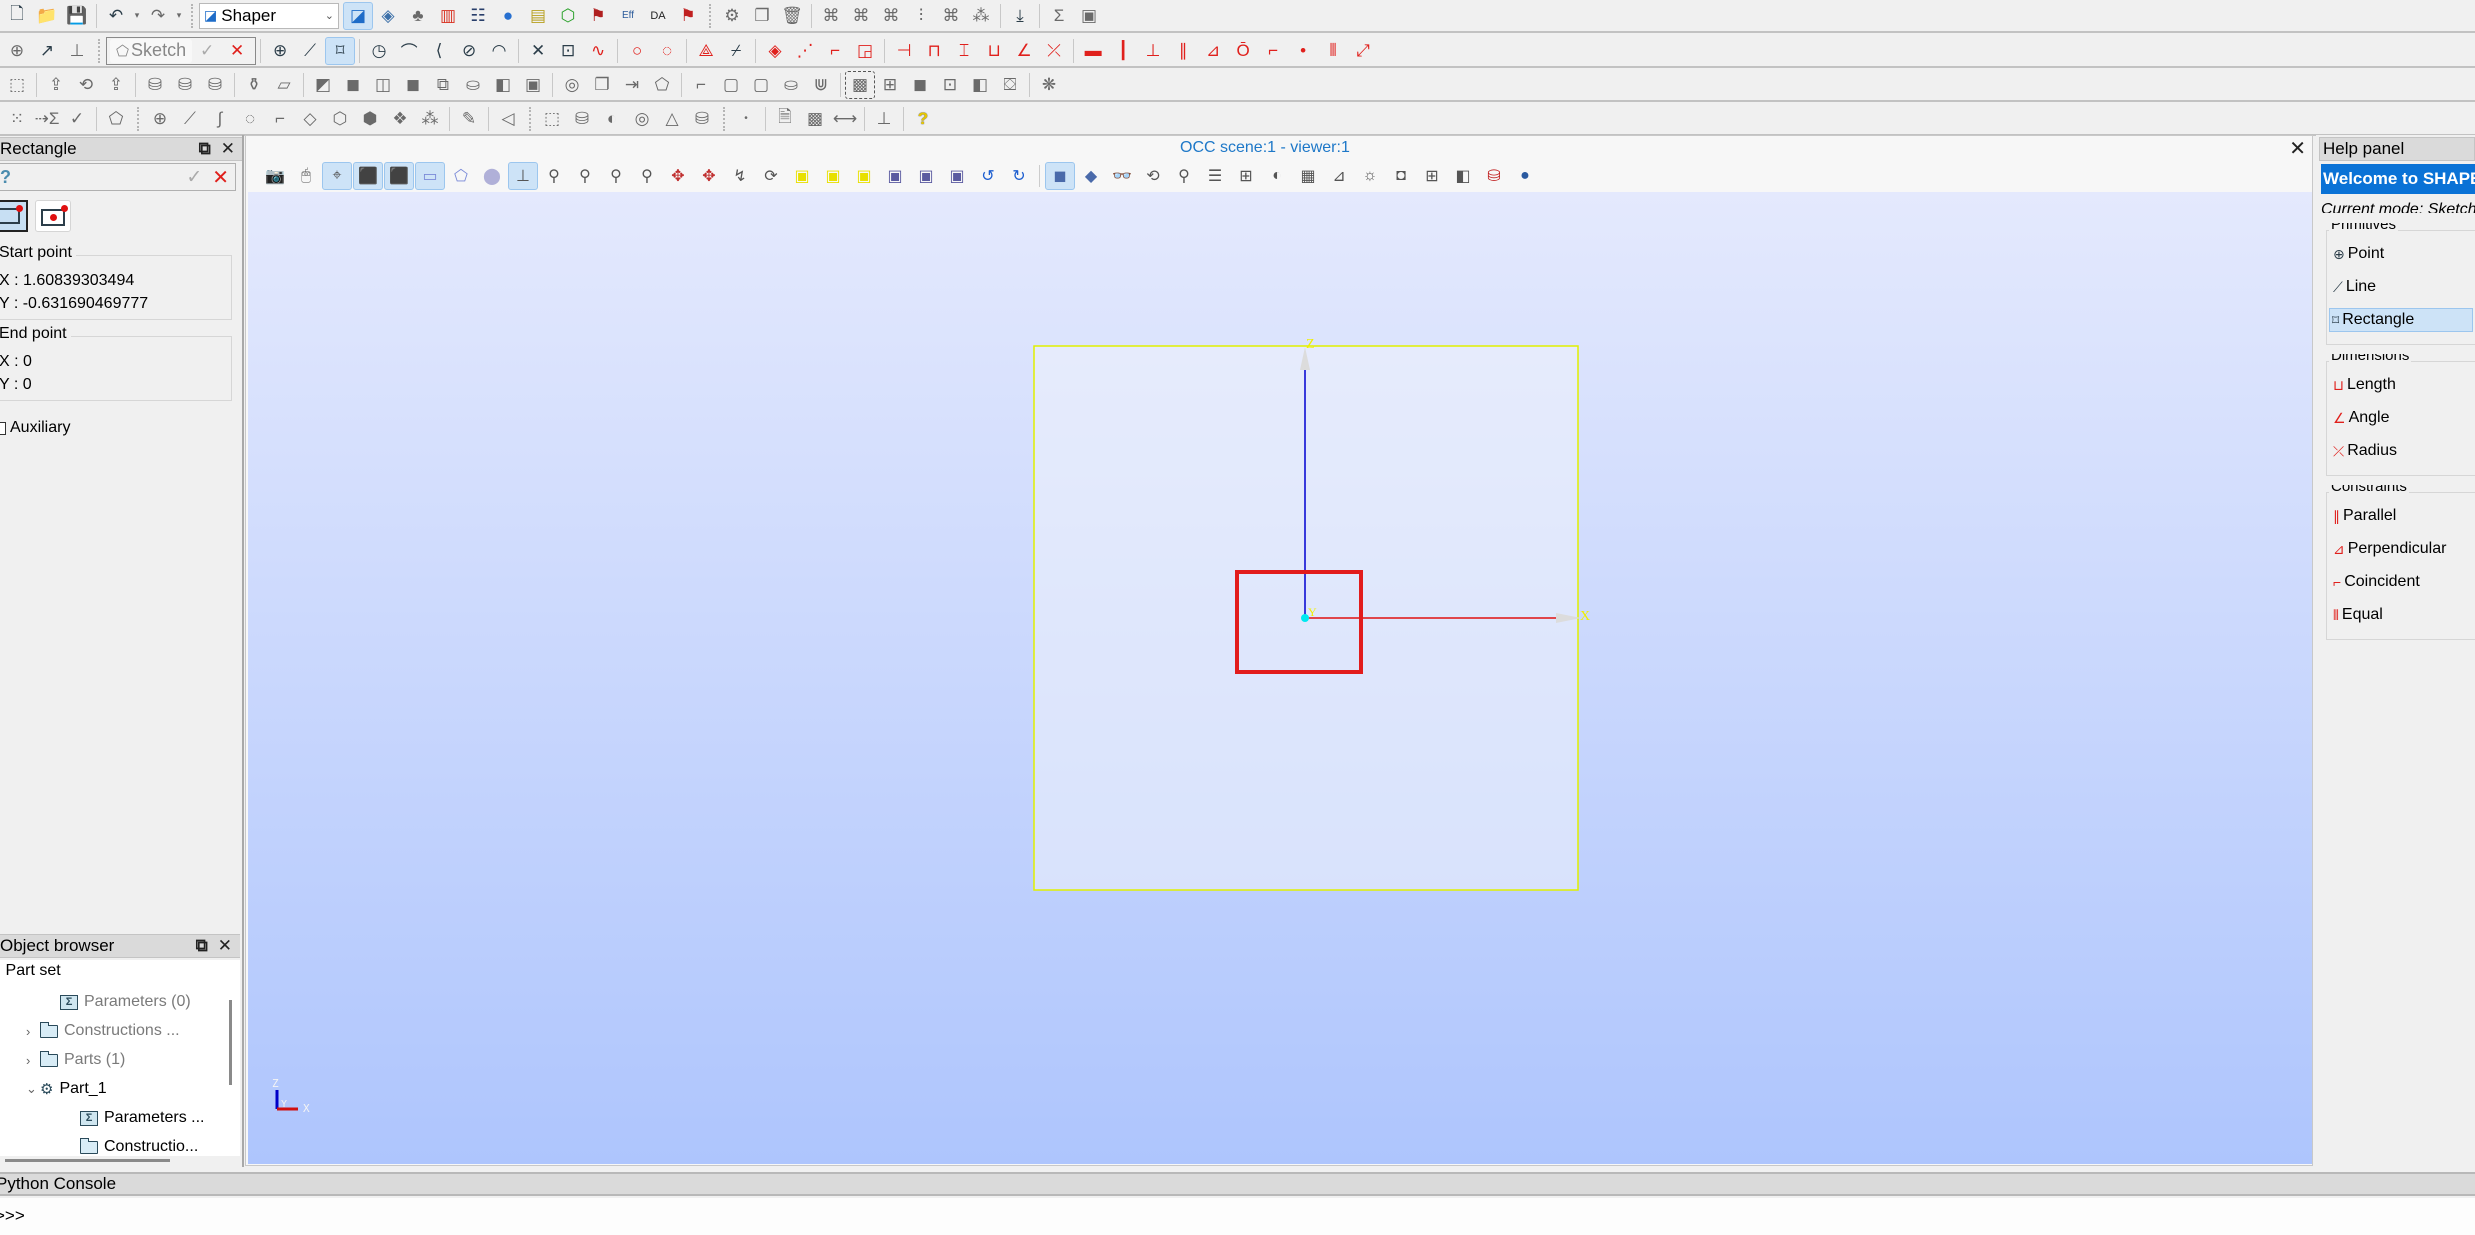  Describe the element at coordinates (2403, 254) in the screenshot. I see `help-item-point: ⊕ Point` at that location.